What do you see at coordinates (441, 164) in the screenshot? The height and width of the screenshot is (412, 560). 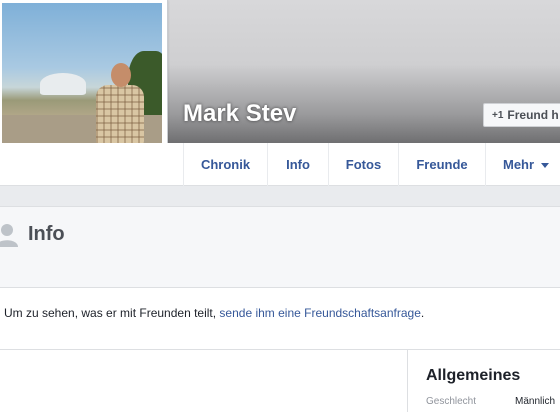 I see `tab-freunde: Freunde` at bounding box center [441, 164].